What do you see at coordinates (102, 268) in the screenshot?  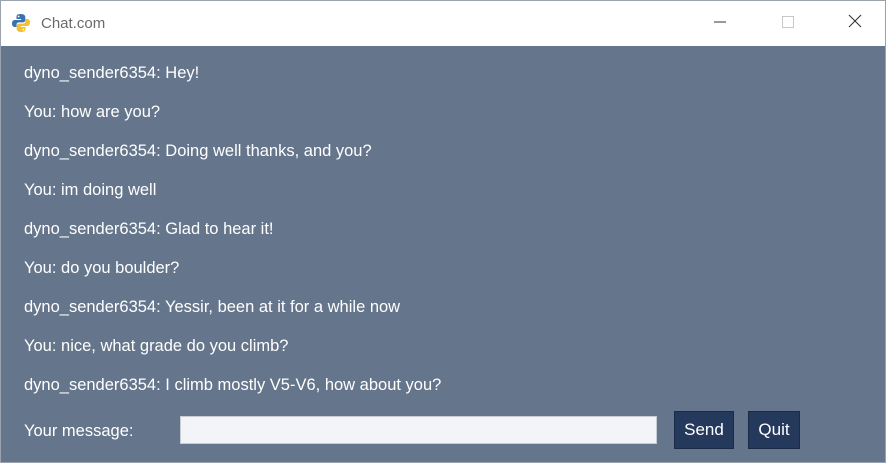 I see `message-item: You: do you boulder?` at bounding box center [102, 268].